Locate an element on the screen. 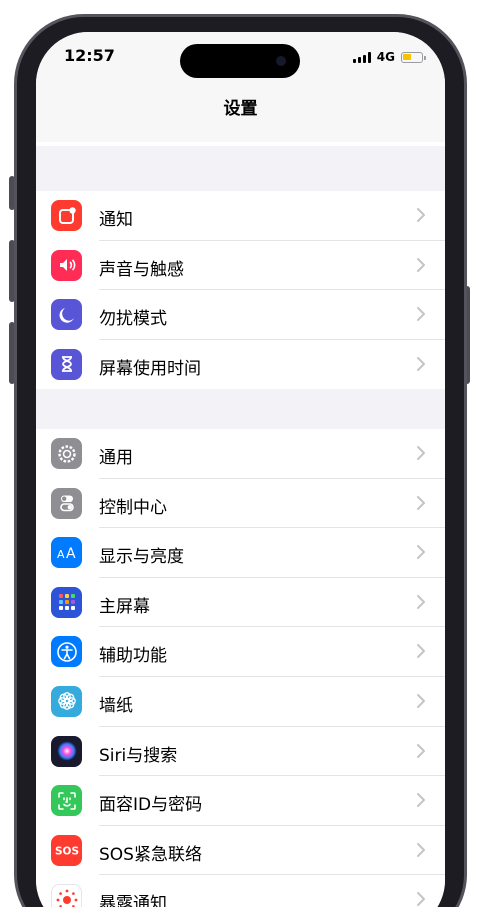 This screenshot has width=480, height=907. speaker-icon is located at coordinates (66, 265).